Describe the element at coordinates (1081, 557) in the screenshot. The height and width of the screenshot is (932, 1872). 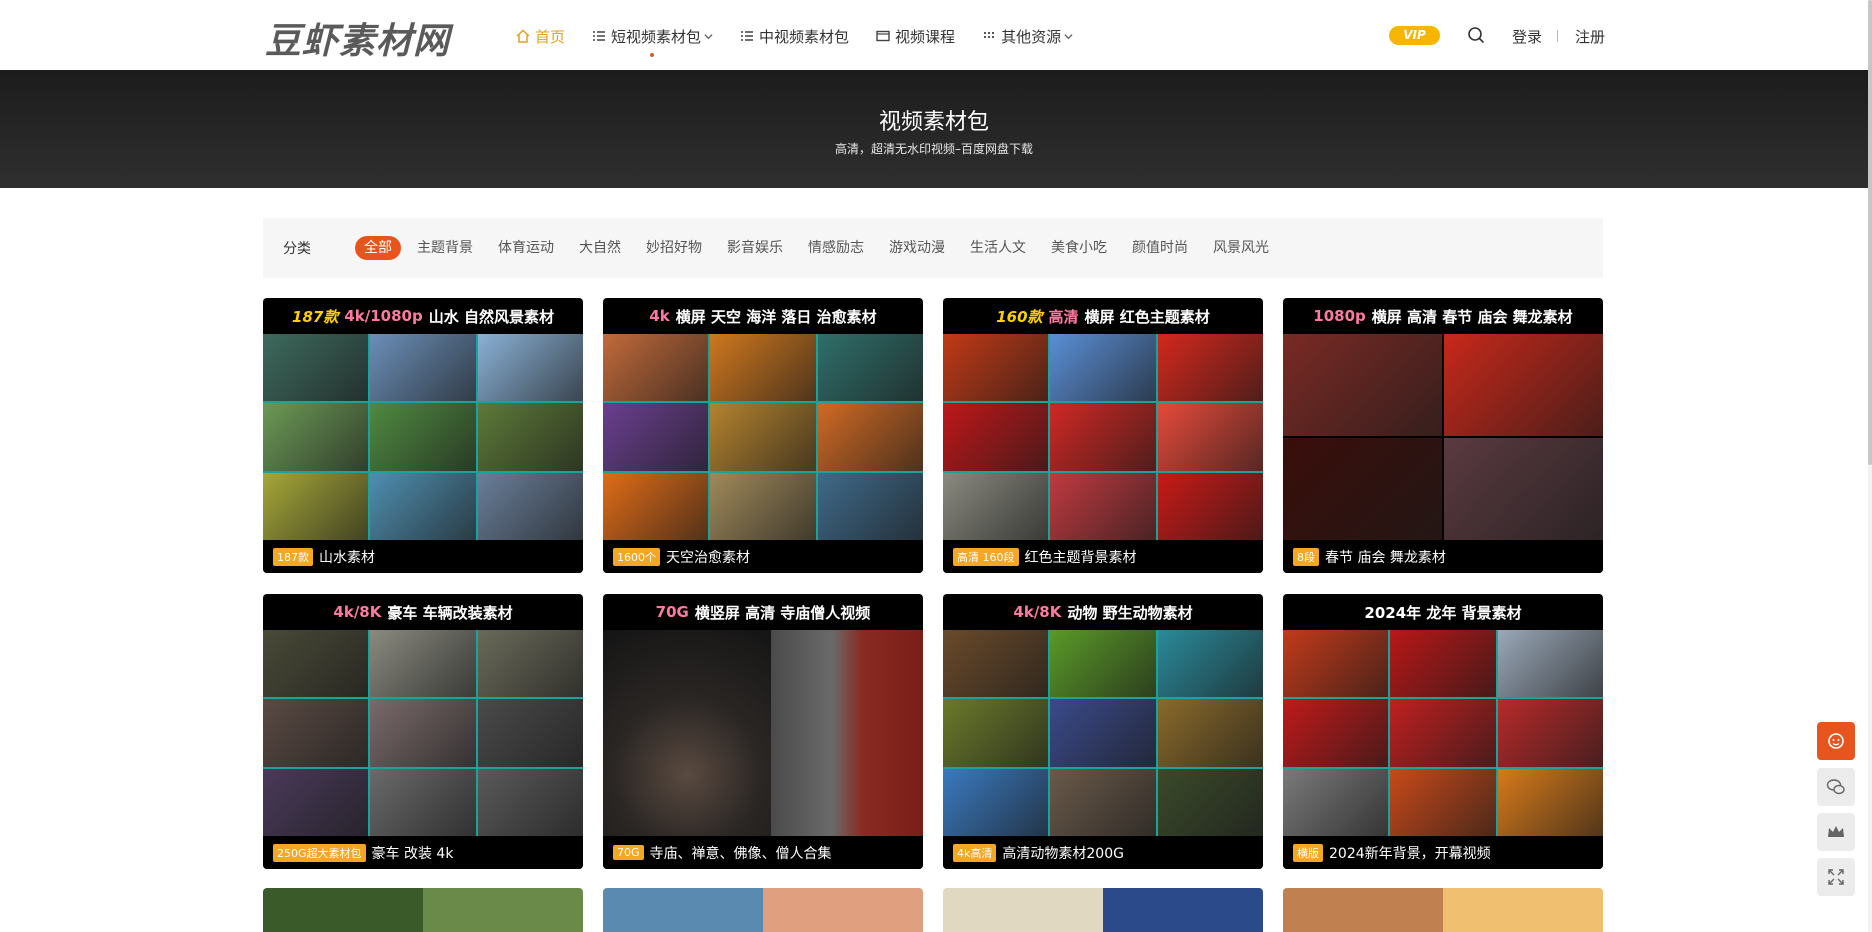
I see `card-title: 红色主题背景素材` at that location.